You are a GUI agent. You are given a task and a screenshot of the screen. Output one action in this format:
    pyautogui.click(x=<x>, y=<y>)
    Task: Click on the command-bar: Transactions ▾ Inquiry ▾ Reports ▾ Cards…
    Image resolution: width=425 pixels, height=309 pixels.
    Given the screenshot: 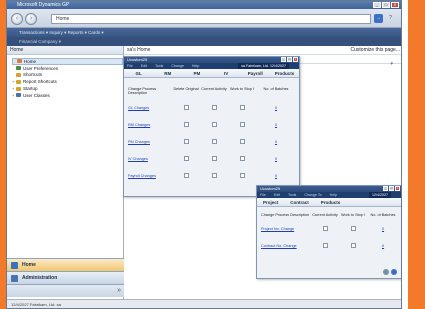 What is the action you would take?
    pyautogui.click(x=204, y=32)
    